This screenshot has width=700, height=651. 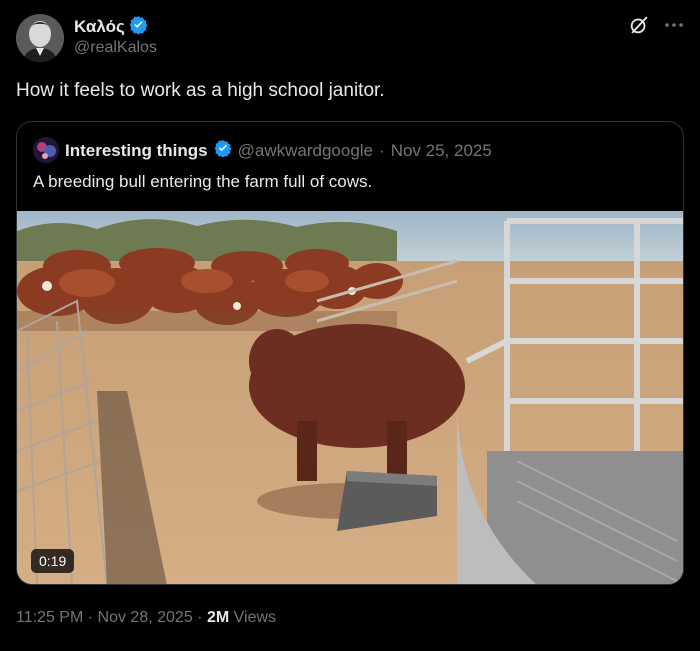 What do you see at coordinates (53, 561) in the screenshot?
I see `video-duration: 0:19` at bounding box center [53, 561].